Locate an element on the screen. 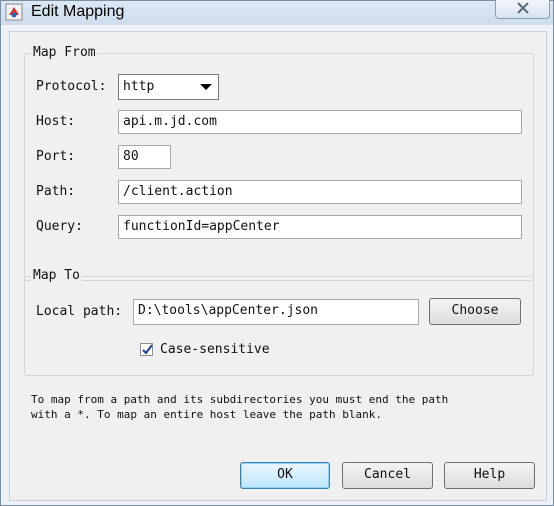  help-button: Help is located at coordinates (489, 475).